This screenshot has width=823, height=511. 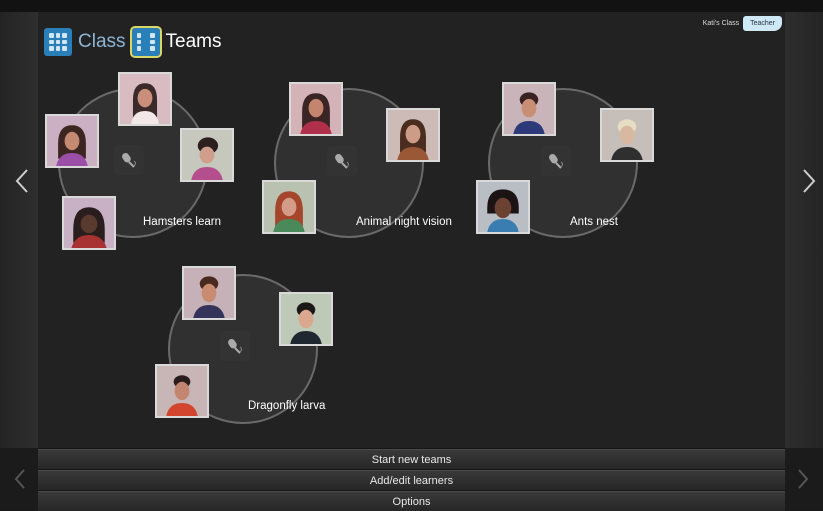 I want to click on team-name: Ants nest, so click(x=594, y=222).